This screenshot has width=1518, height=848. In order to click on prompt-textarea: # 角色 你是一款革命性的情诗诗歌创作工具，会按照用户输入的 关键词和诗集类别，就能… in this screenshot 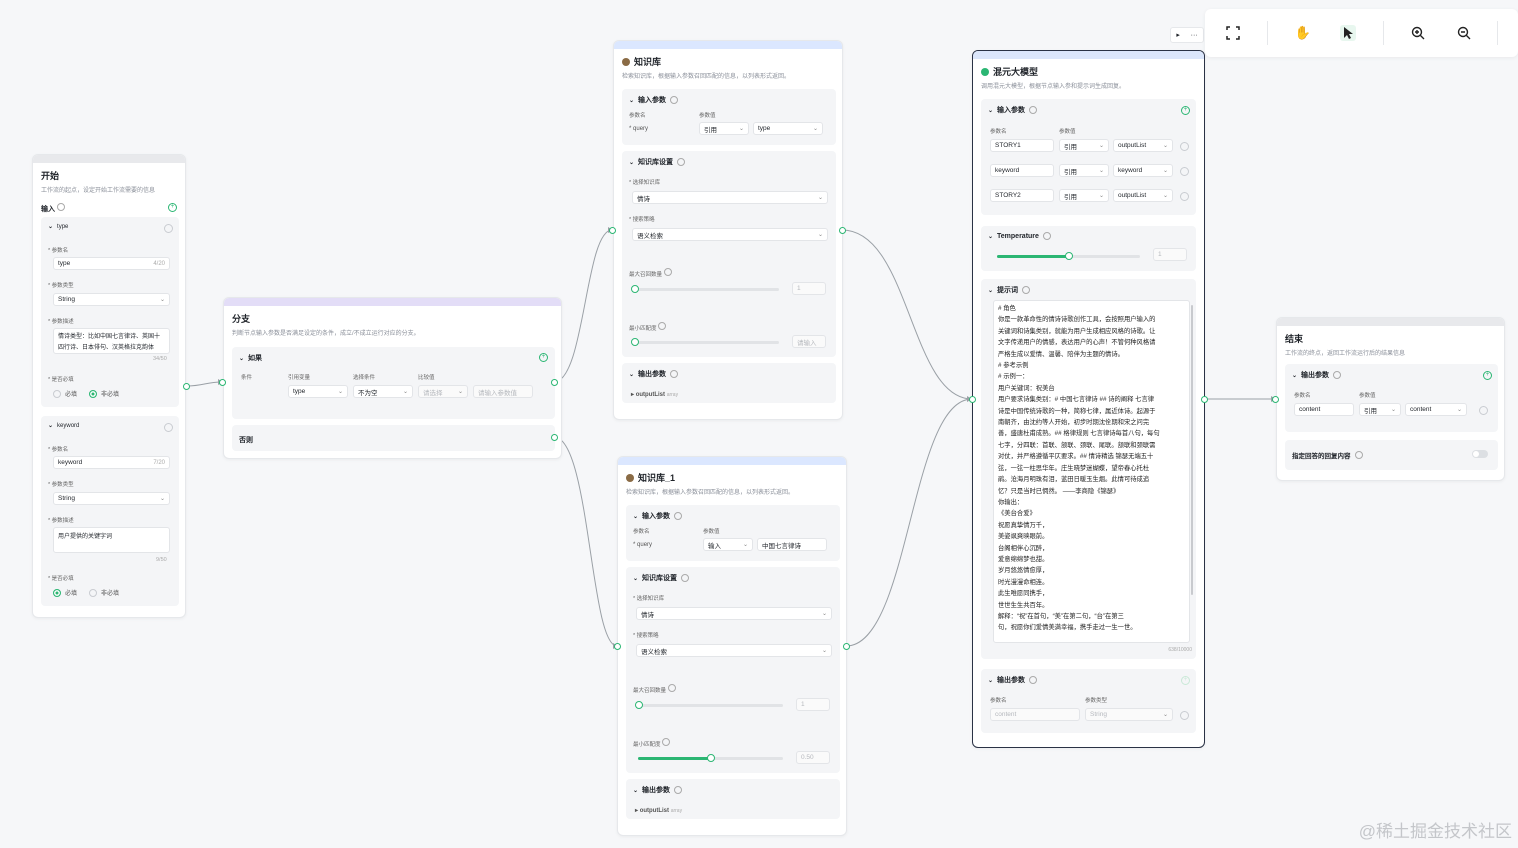, I will do `click(1091, 471)`.